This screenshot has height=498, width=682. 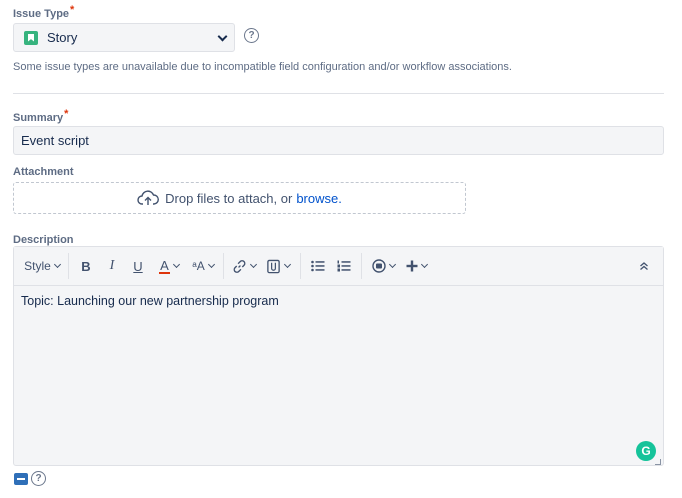 I want to click on attachment-icon, so click(x=273, y=266).